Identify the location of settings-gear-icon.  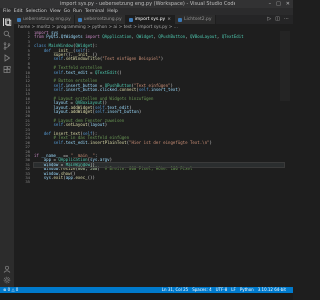
(7, 280).